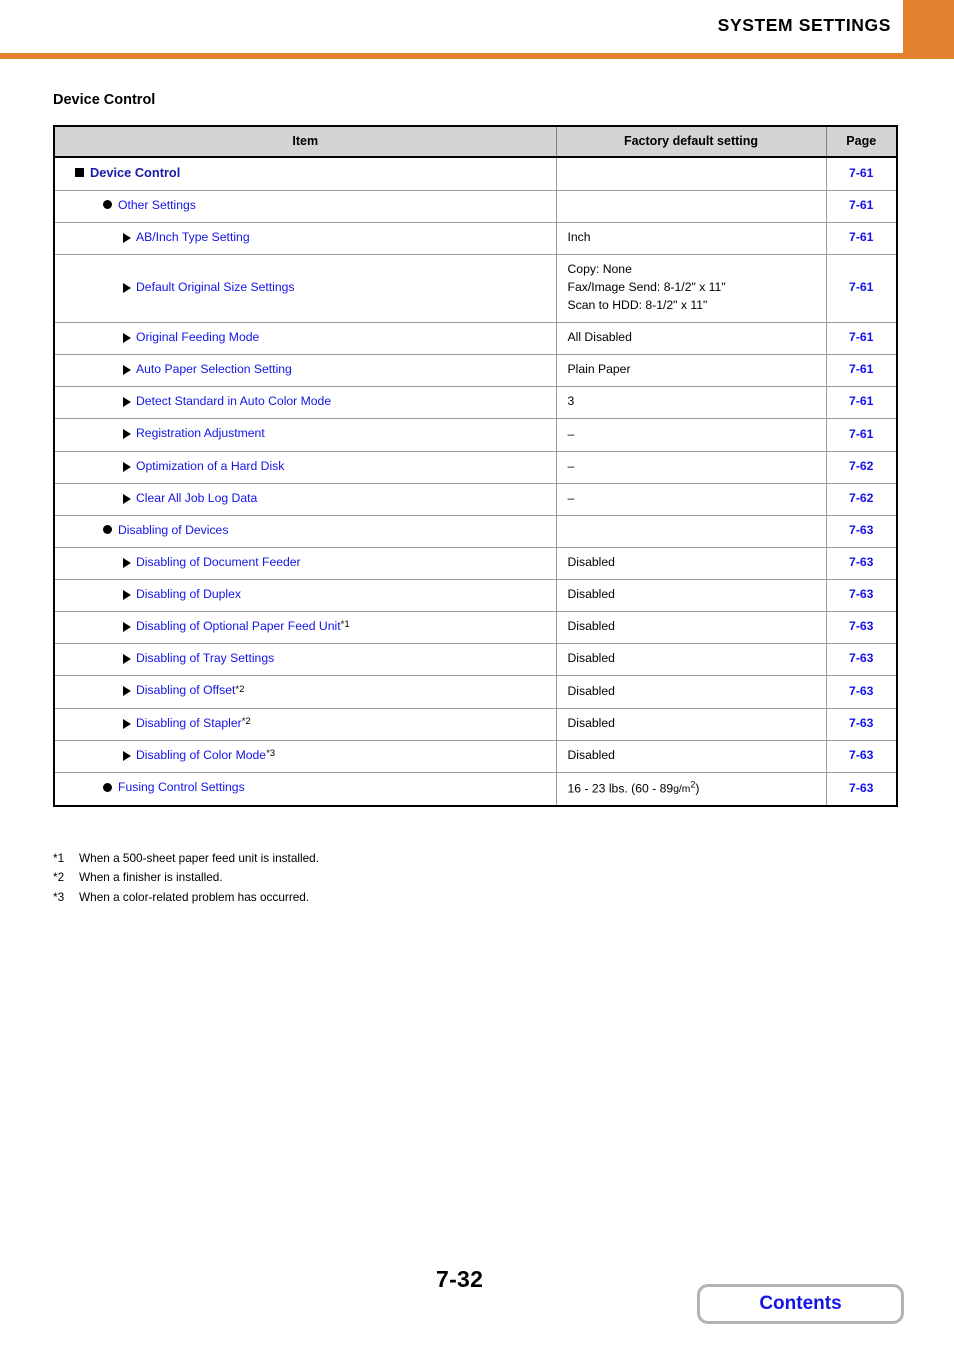  I want to click on table-cell-item: Device Control, so click(305, 174).